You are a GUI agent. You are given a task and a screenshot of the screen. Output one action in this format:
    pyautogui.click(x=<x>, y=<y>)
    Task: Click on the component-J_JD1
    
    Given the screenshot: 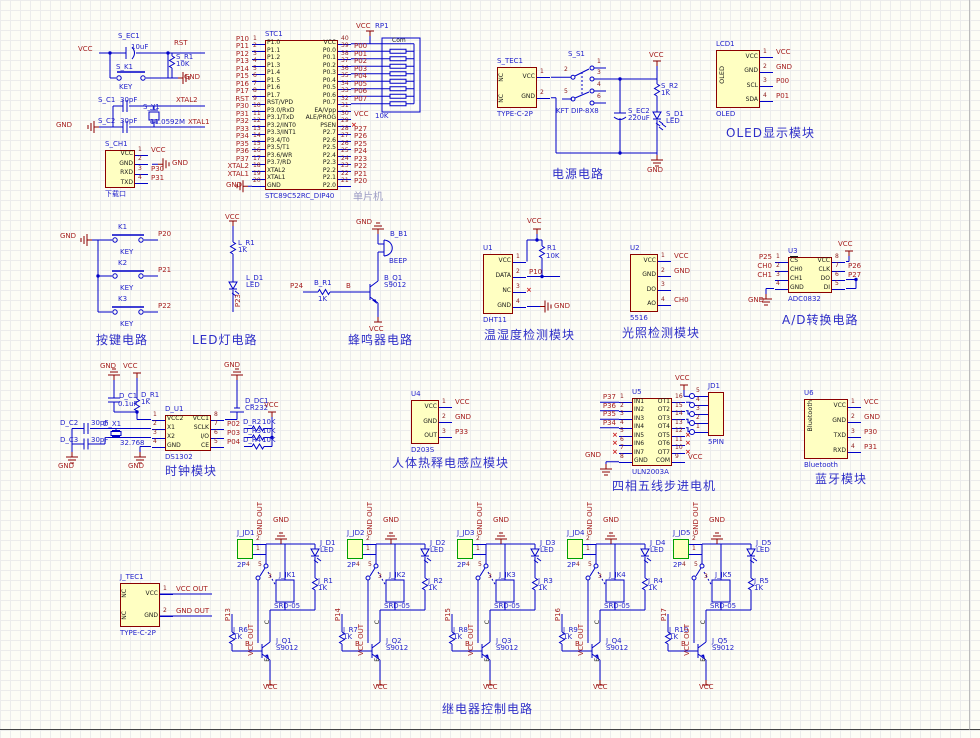 What is the action you would take?
    pyautogui.click(x=245, y=549)
    